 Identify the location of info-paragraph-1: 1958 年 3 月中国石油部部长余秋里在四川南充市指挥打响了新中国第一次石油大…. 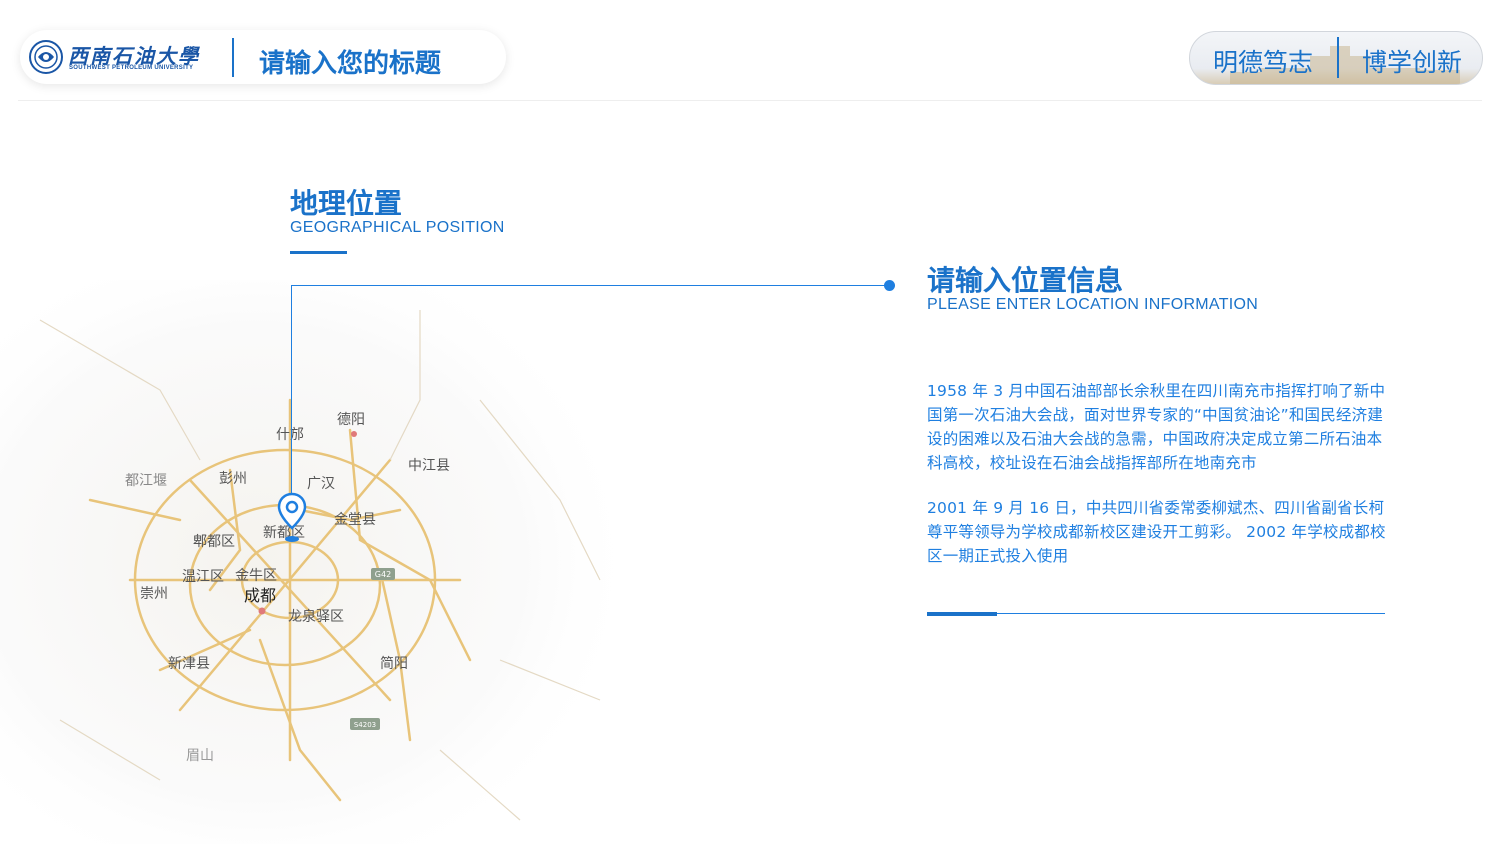
(1156, 427).